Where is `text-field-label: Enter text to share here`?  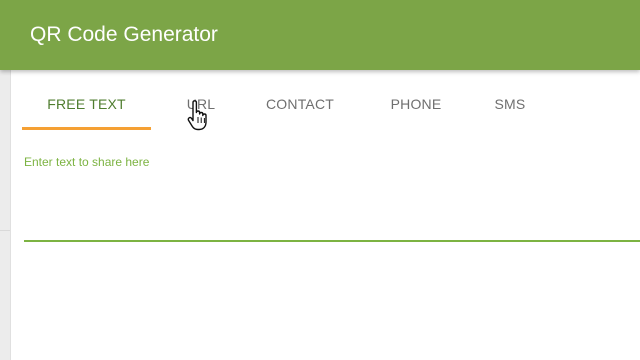
text-field-label: Enter text to share here is located at coordinates (87, 162).